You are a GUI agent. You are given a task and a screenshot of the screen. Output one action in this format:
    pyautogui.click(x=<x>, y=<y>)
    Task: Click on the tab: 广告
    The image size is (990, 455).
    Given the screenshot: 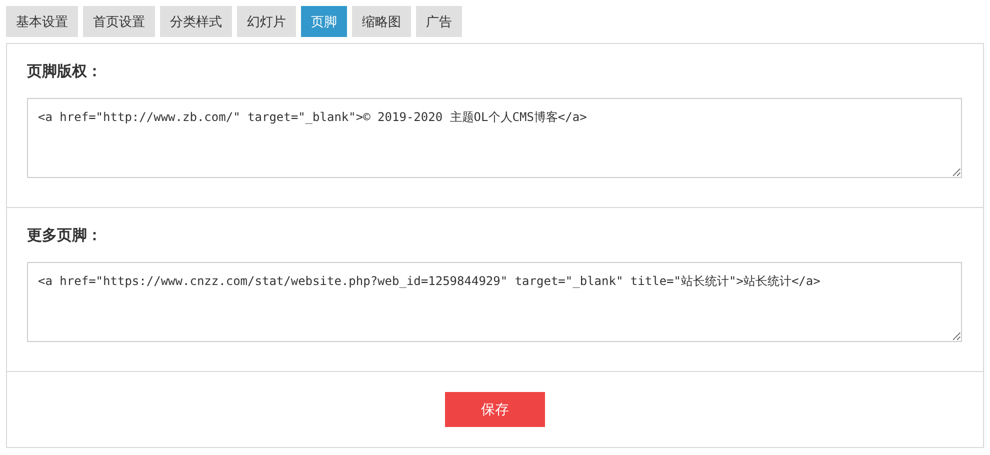 What is the action you would take?
    pyautogui.click(x=439, y=21)
    